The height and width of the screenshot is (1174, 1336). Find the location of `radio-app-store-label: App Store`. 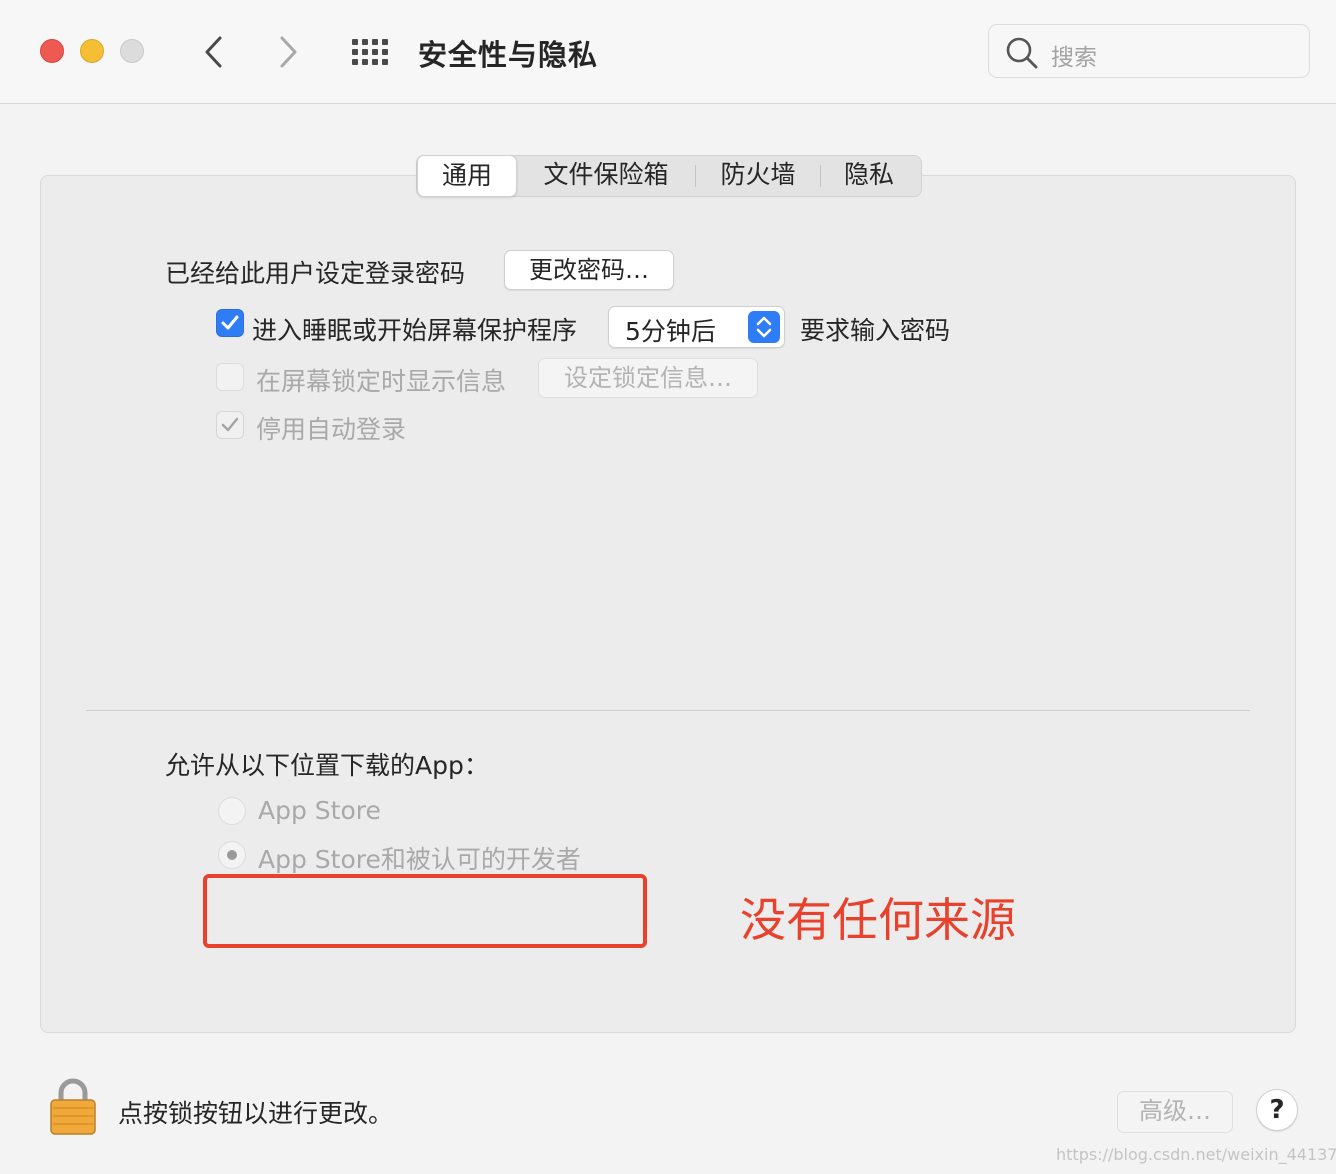

radio-app-store-label: App Store is located at coordinates (319, 810).